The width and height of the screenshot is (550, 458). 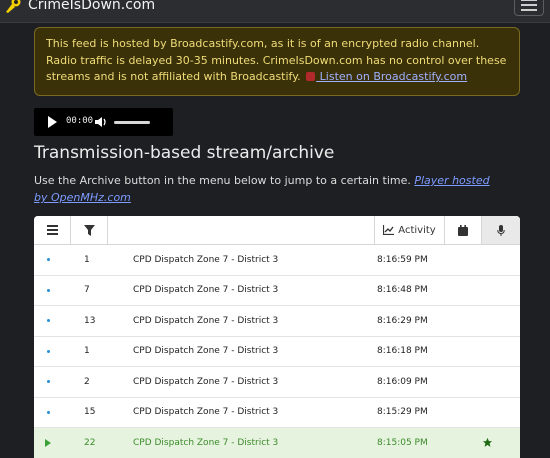 What do you see at coordinates (80, 121) in the screenshot?
I see `player-time: 00:00` at bounding box center [80, 121].